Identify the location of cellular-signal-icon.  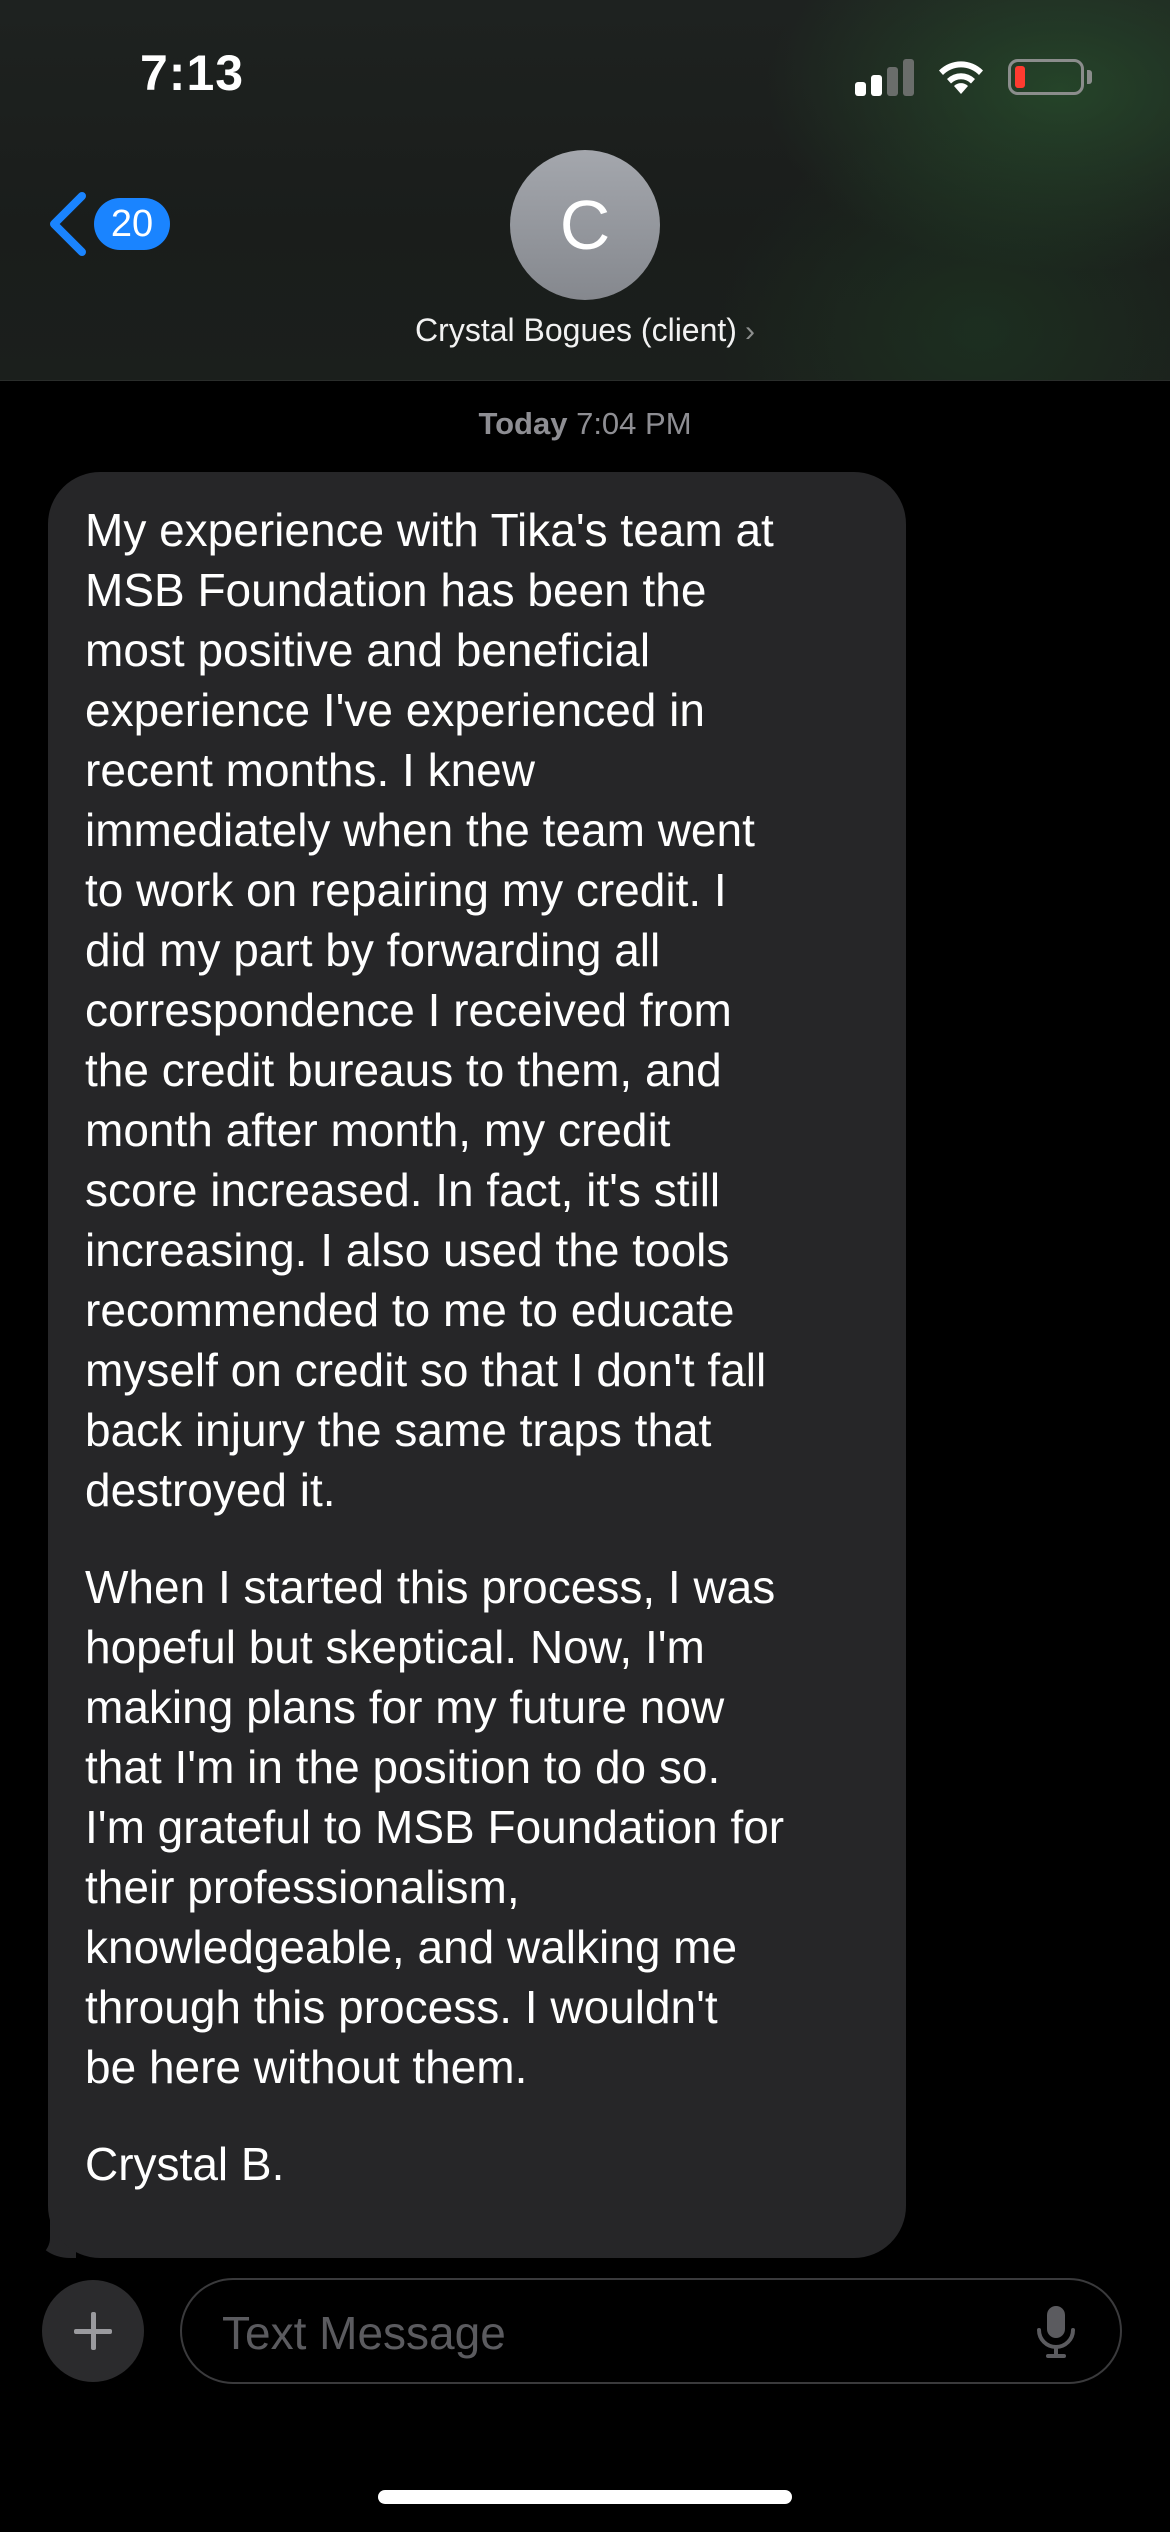
(885, 77).